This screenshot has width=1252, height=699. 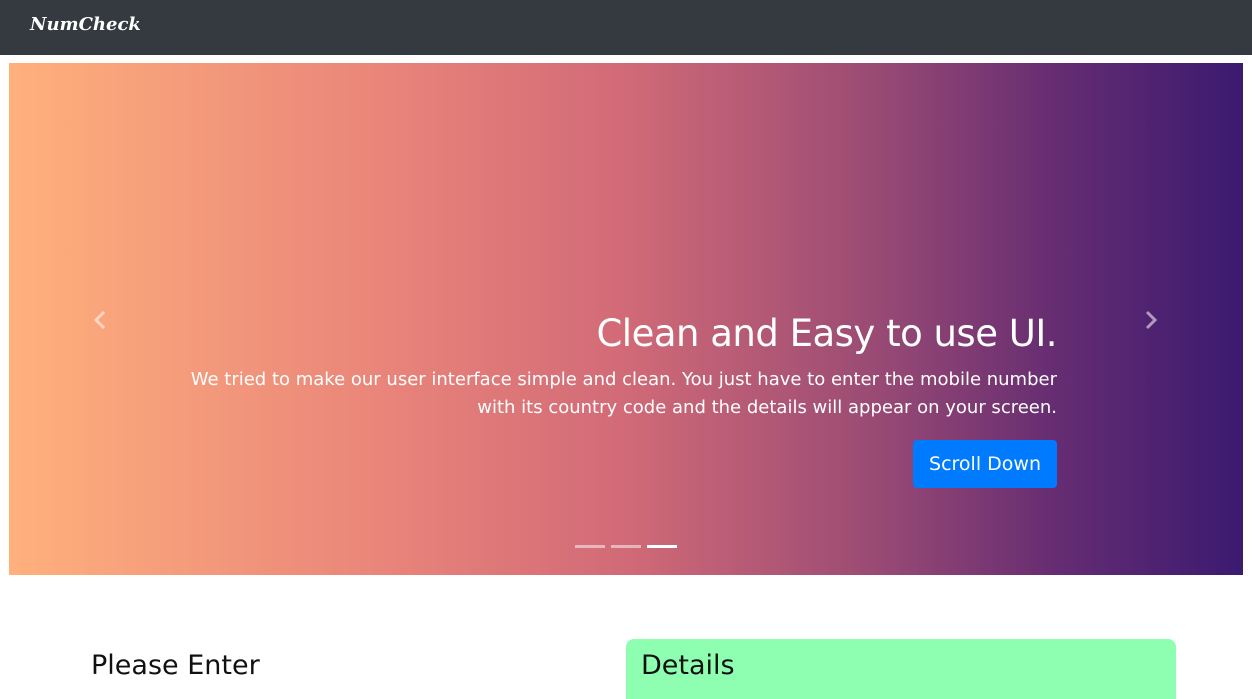 I want to click on carousel-indicators, so click(x=626, y=547).